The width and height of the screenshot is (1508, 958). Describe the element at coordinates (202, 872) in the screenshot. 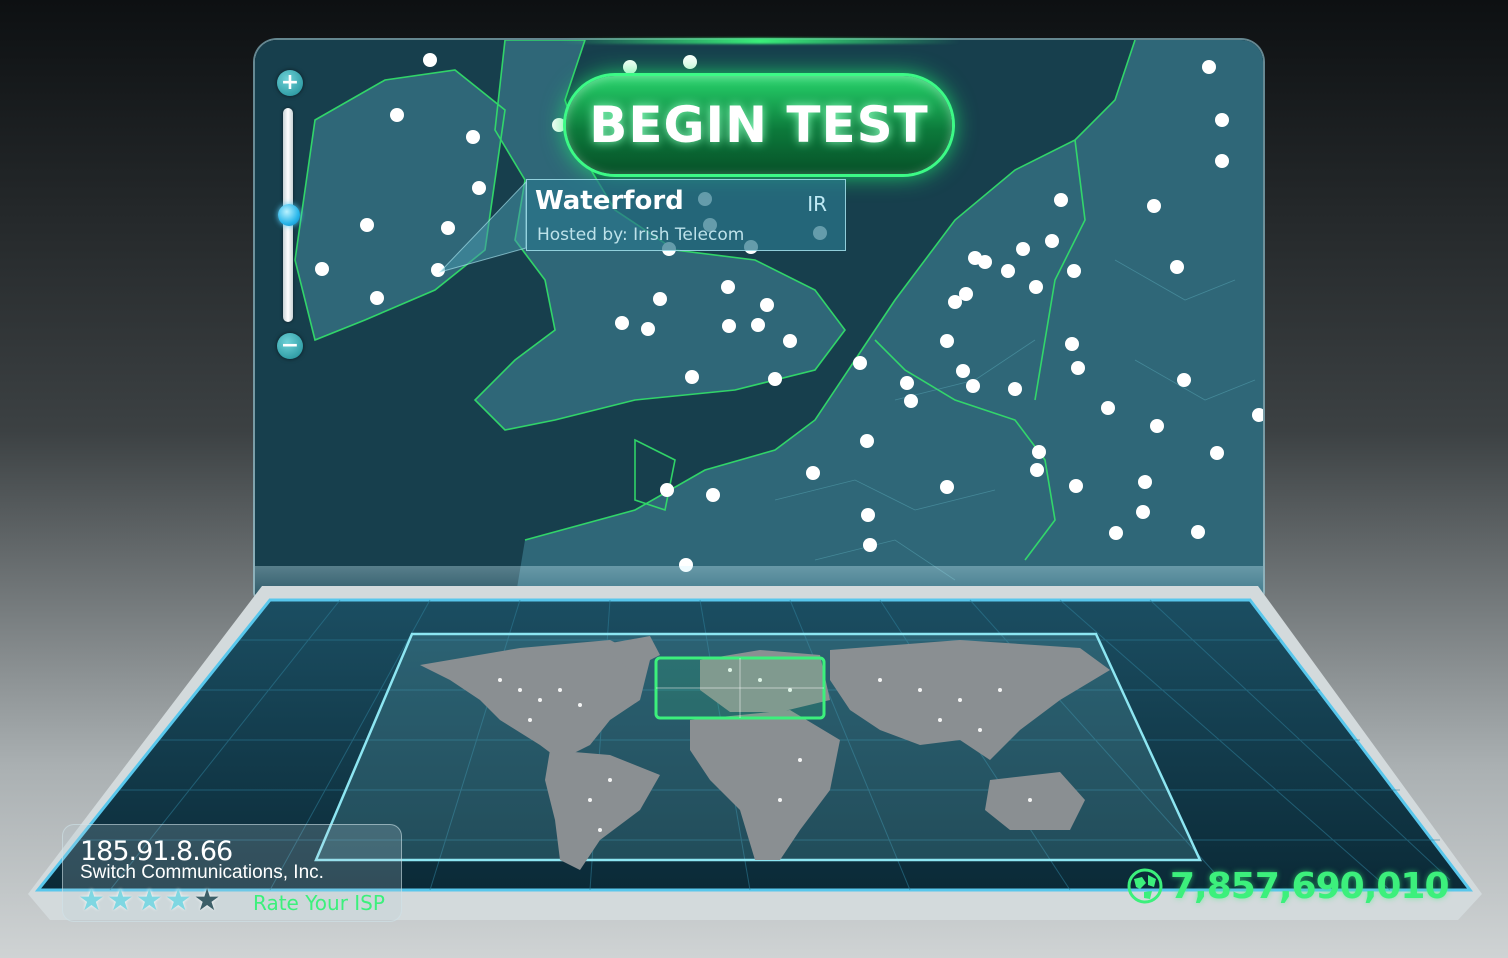

I see `isp-name: Switch Communications, Inc.` at that location.